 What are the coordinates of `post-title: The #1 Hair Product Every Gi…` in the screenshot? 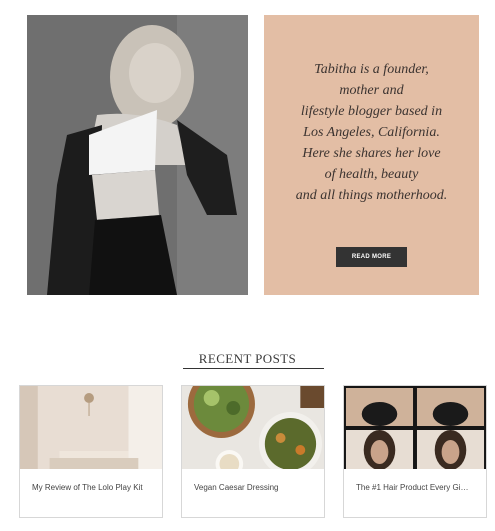 It's located at (417, 487).